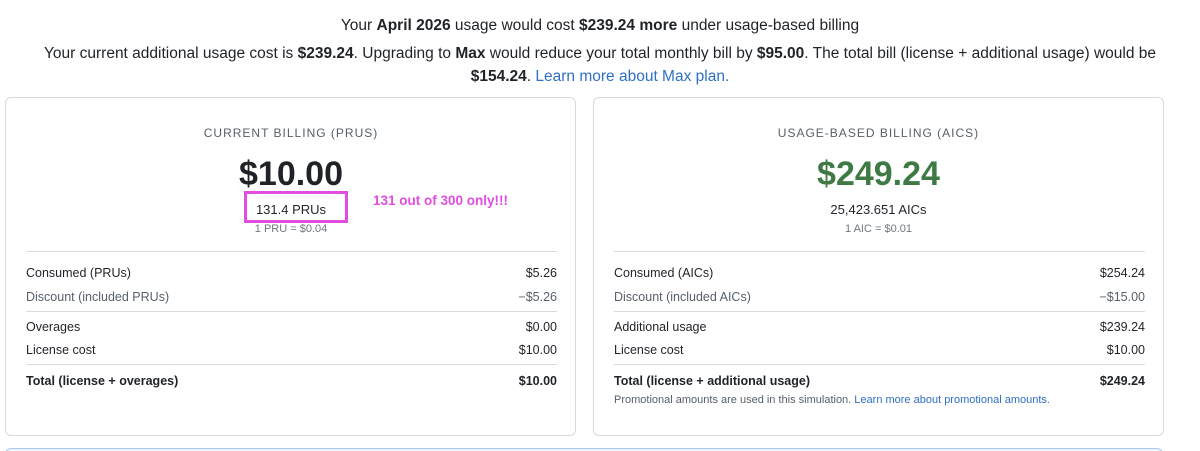 The image size is (1200, 451). I want to click on extra-cost: $239.24 more, so click(628, 25).